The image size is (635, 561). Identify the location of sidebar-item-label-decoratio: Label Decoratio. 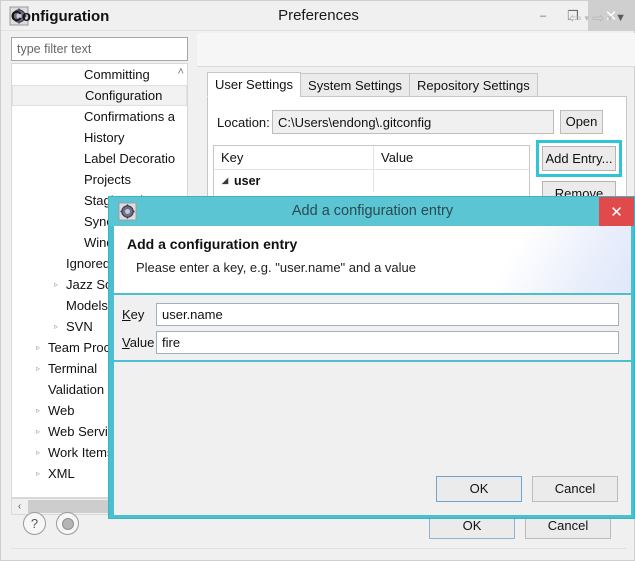
(99, 158).